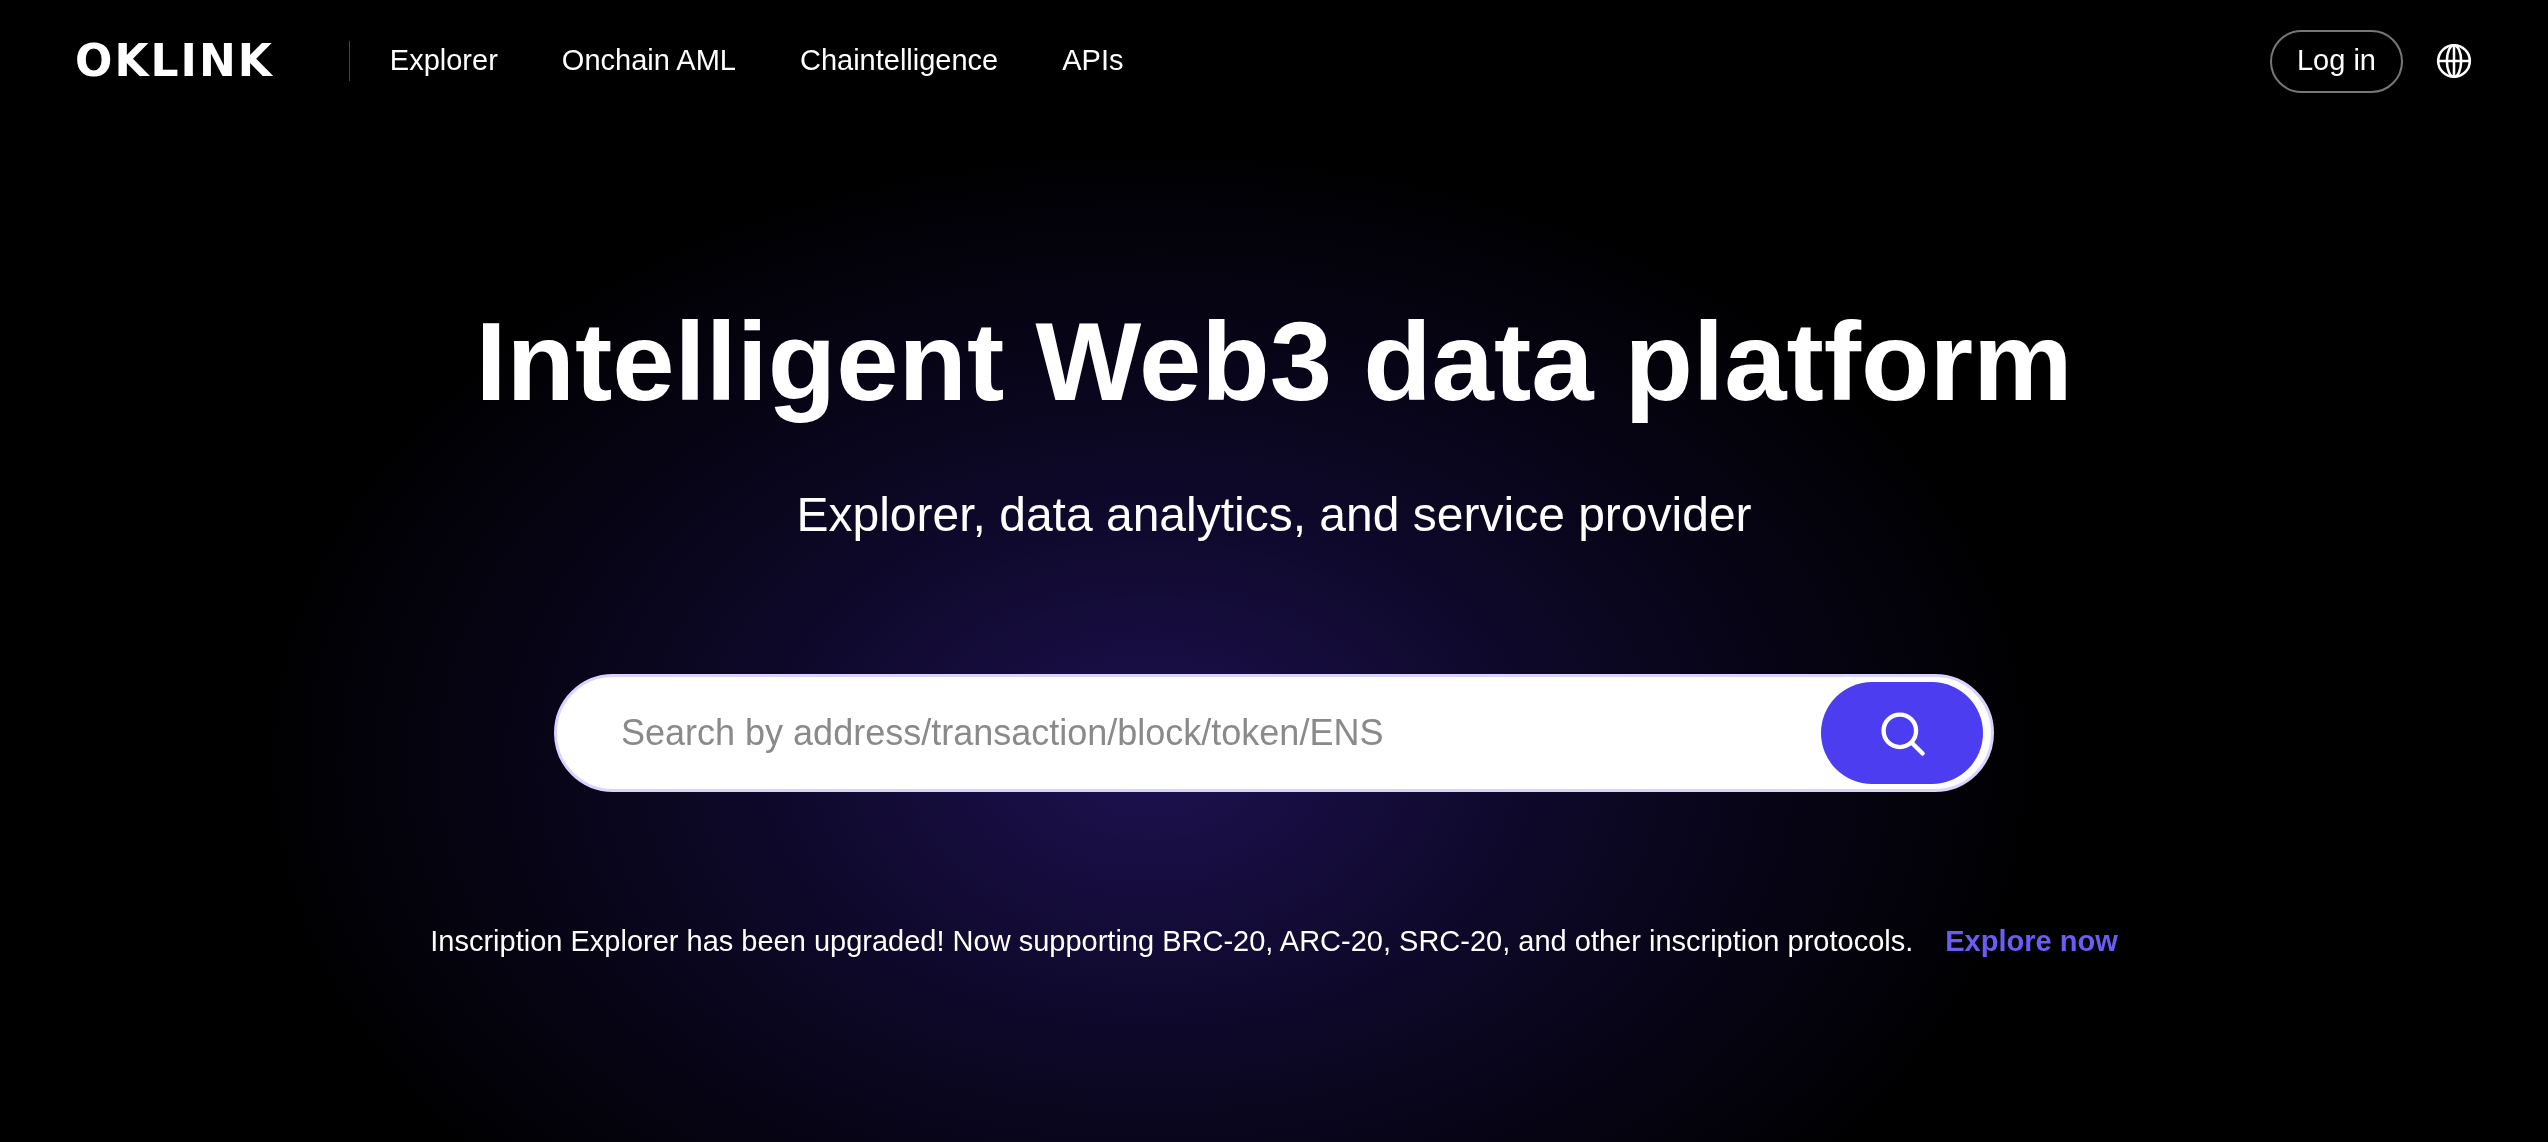 Image resolution: width=2548 pixels, height=1142 pixels. I want to click on search-bar: Search by address/transaction/block/token/ENS, so click(1274, 732).